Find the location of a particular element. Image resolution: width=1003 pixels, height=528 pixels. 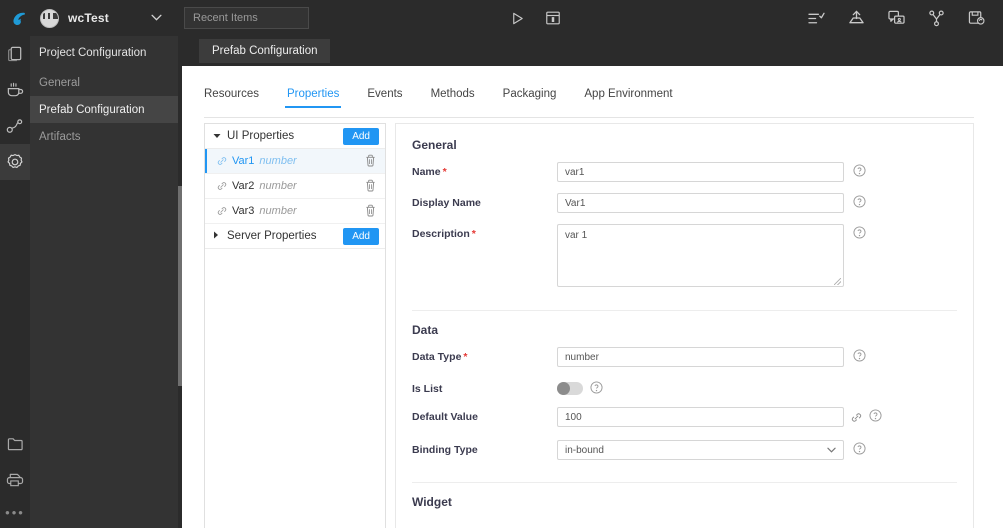

branch-share-icon is located at coordinates (936, 18).